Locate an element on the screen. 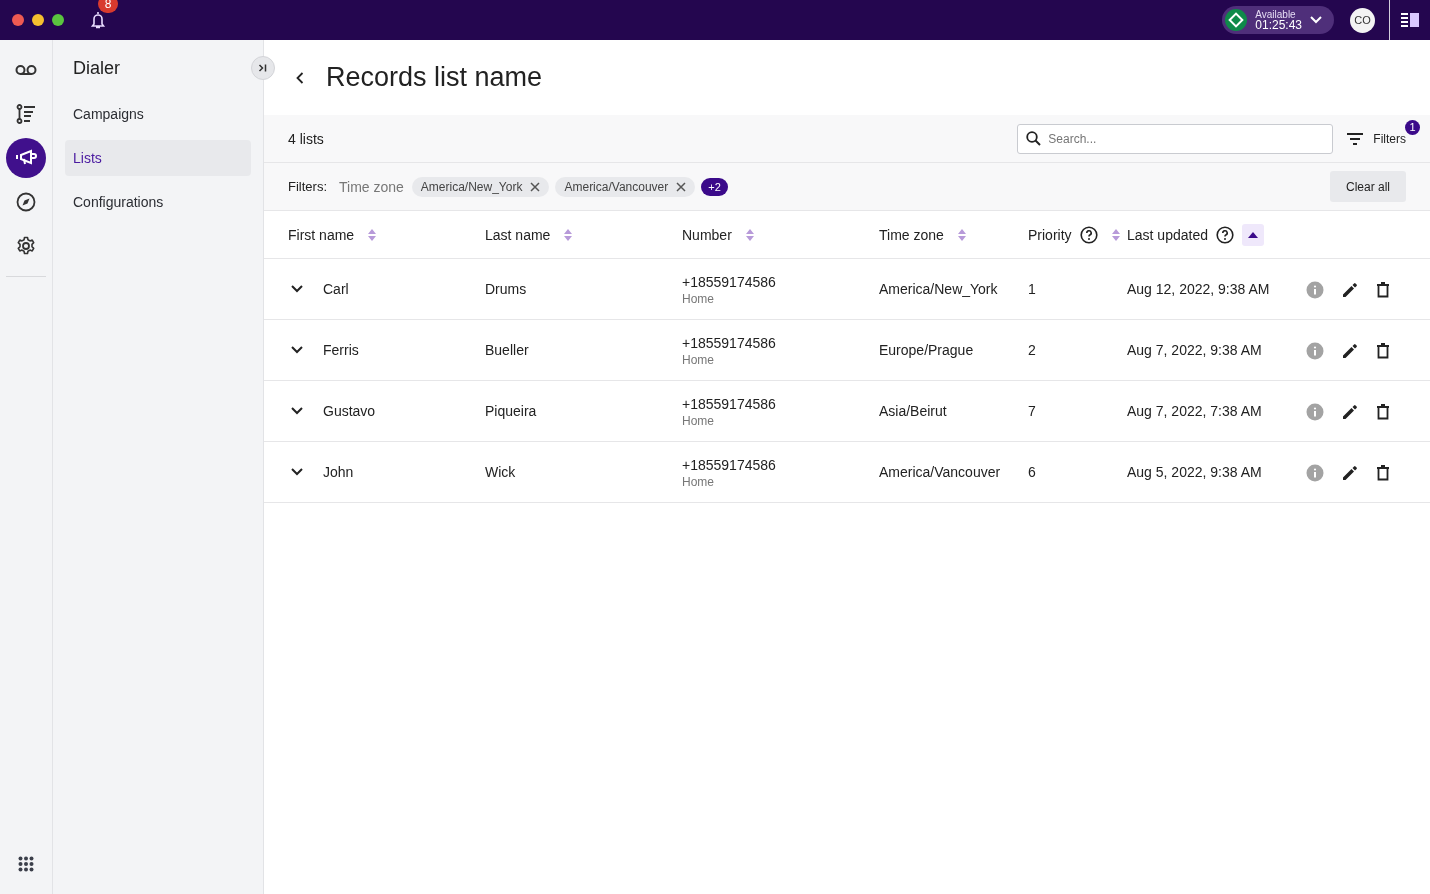  maximize-window-button is located at coordinates (58, 20).